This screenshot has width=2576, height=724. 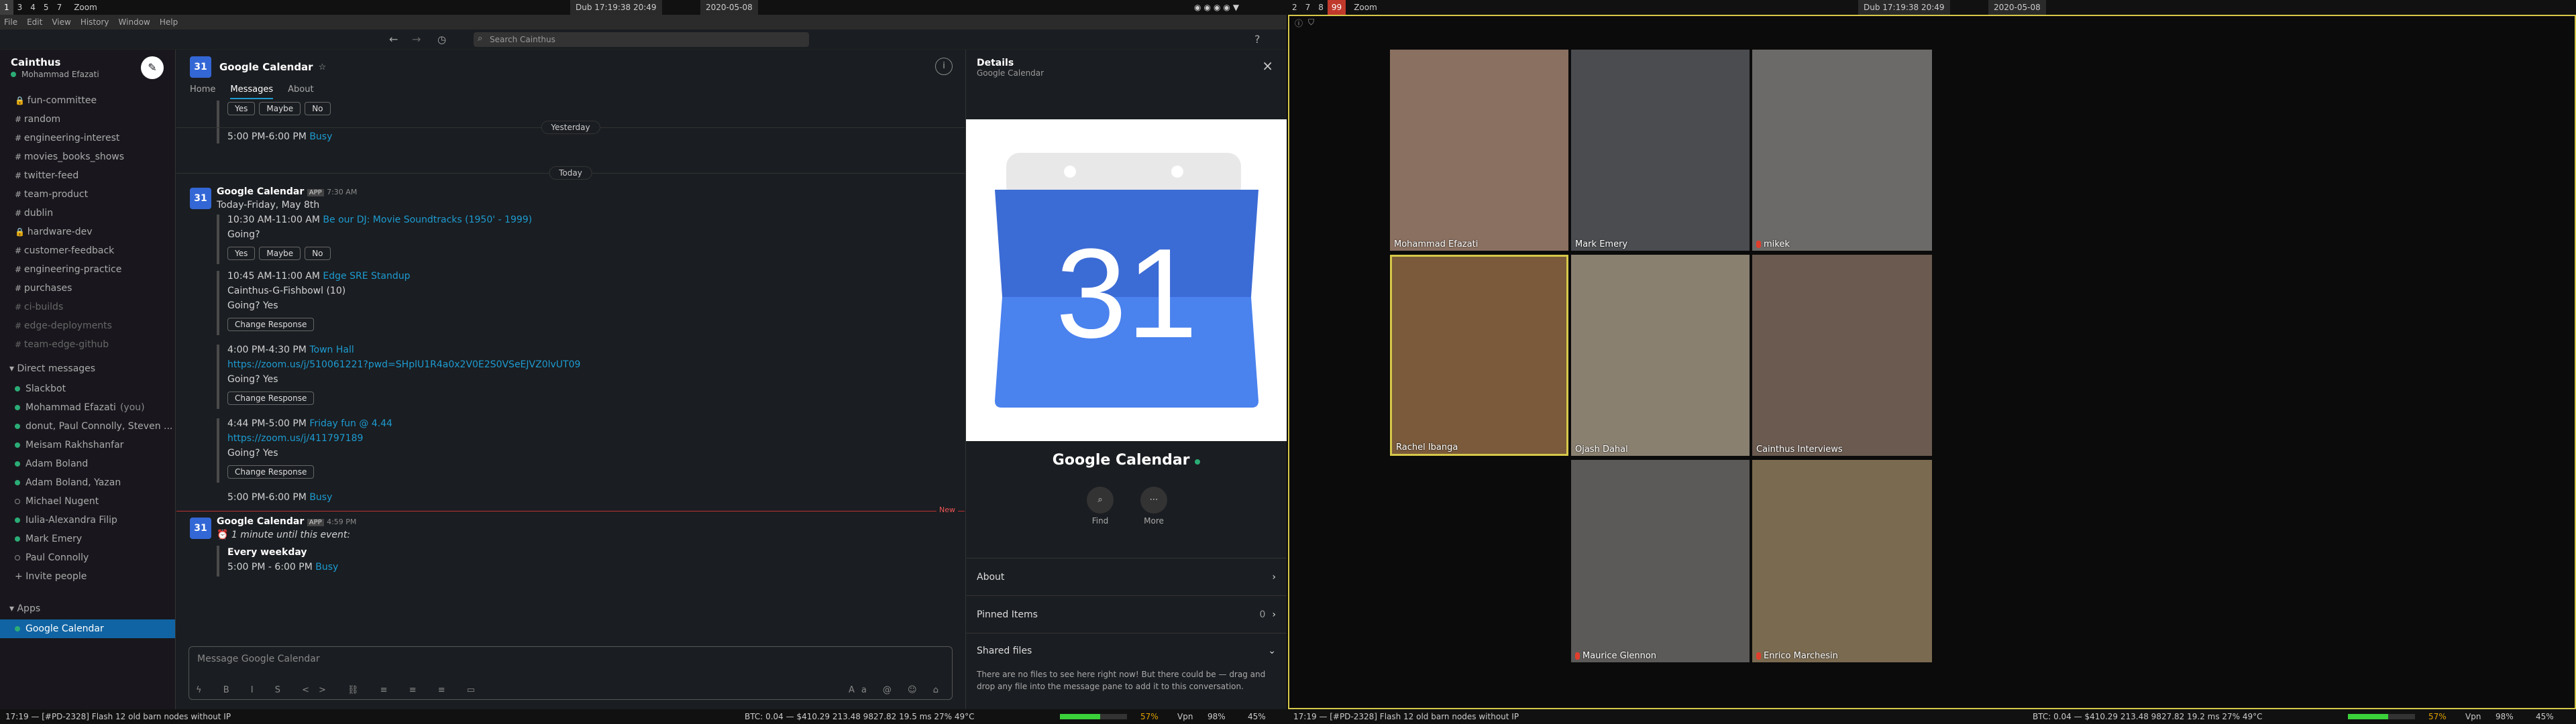 I want to click on vpn-right: Vpn, so click(x=2473, y=717).